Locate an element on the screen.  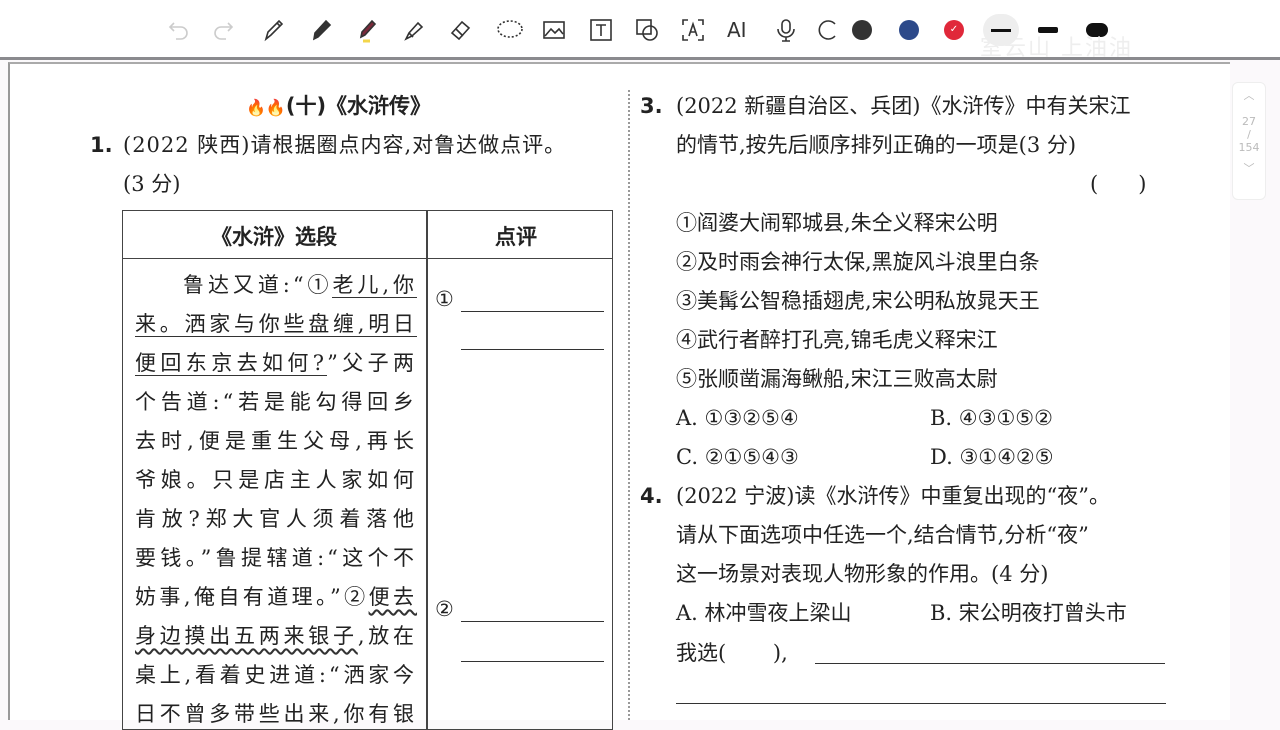
passage-text: 要钱。”鲁提辖道:“这个不 is located at coordinates (276, 558).